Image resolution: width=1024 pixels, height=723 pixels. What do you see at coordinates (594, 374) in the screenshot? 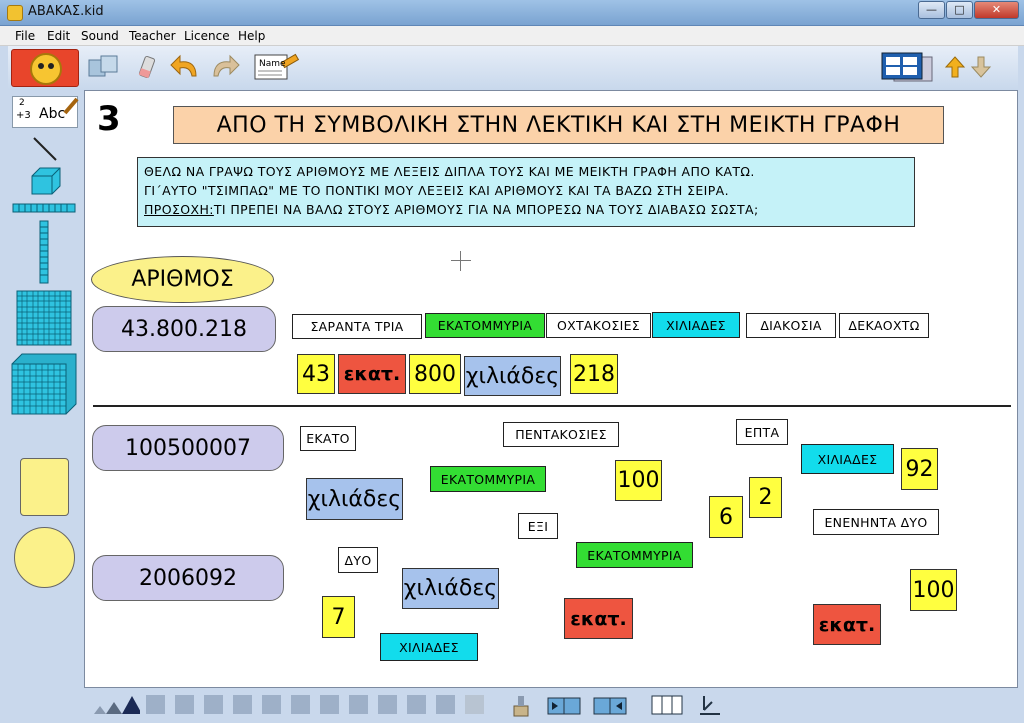
I see `number-tile: 218` at bounding box center [594, 374].